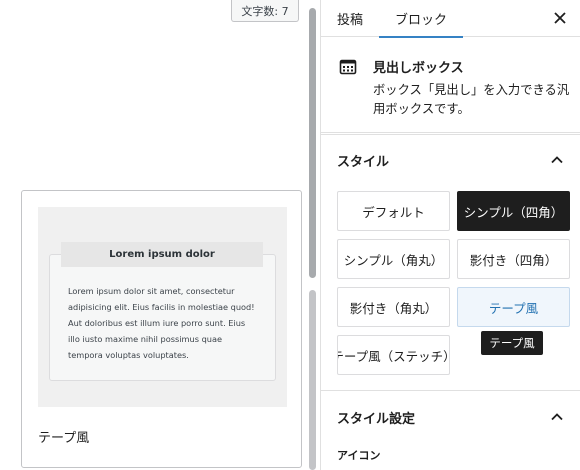 Image resolution: width=580 pixels, height=470 pixels. Describe the element at coordinates (513, 259) in the screenshot. I see `style-option-shadow-square: 影付き（四角）` at that location.